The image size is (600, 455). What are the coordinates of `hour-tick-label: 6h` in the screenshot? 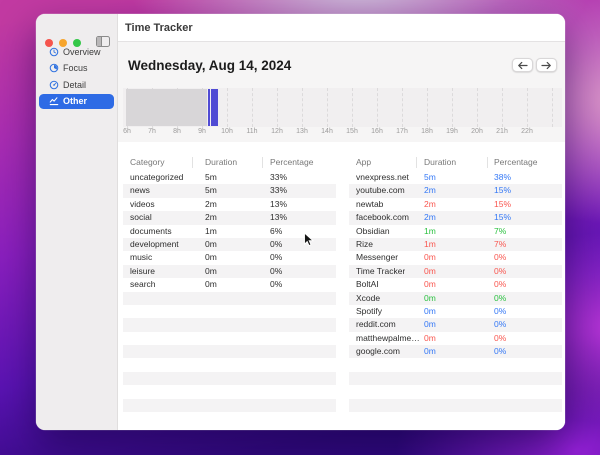 It's located at (127, 131).